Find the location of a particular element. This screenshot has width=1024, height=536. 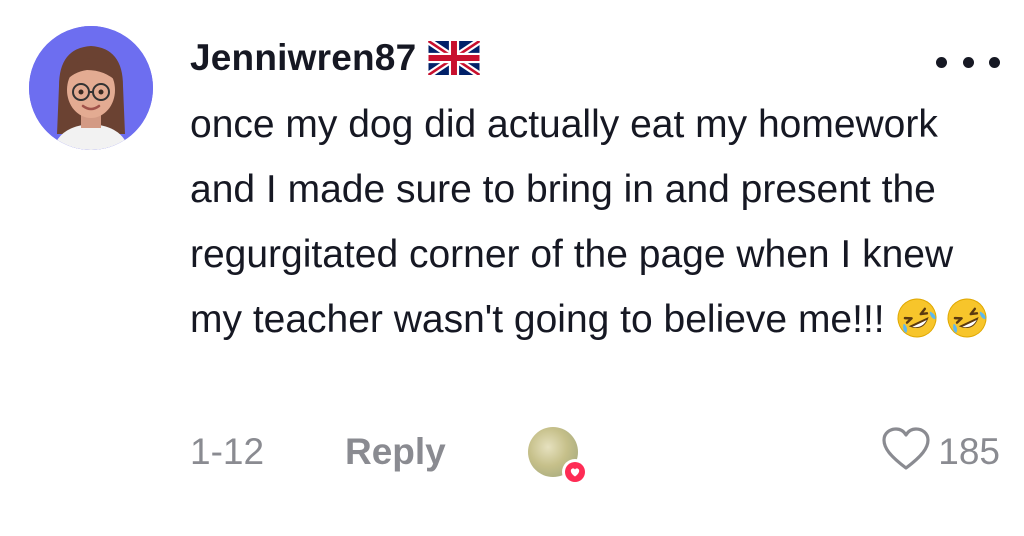

emoji-group is located at coordinates (942, 317).